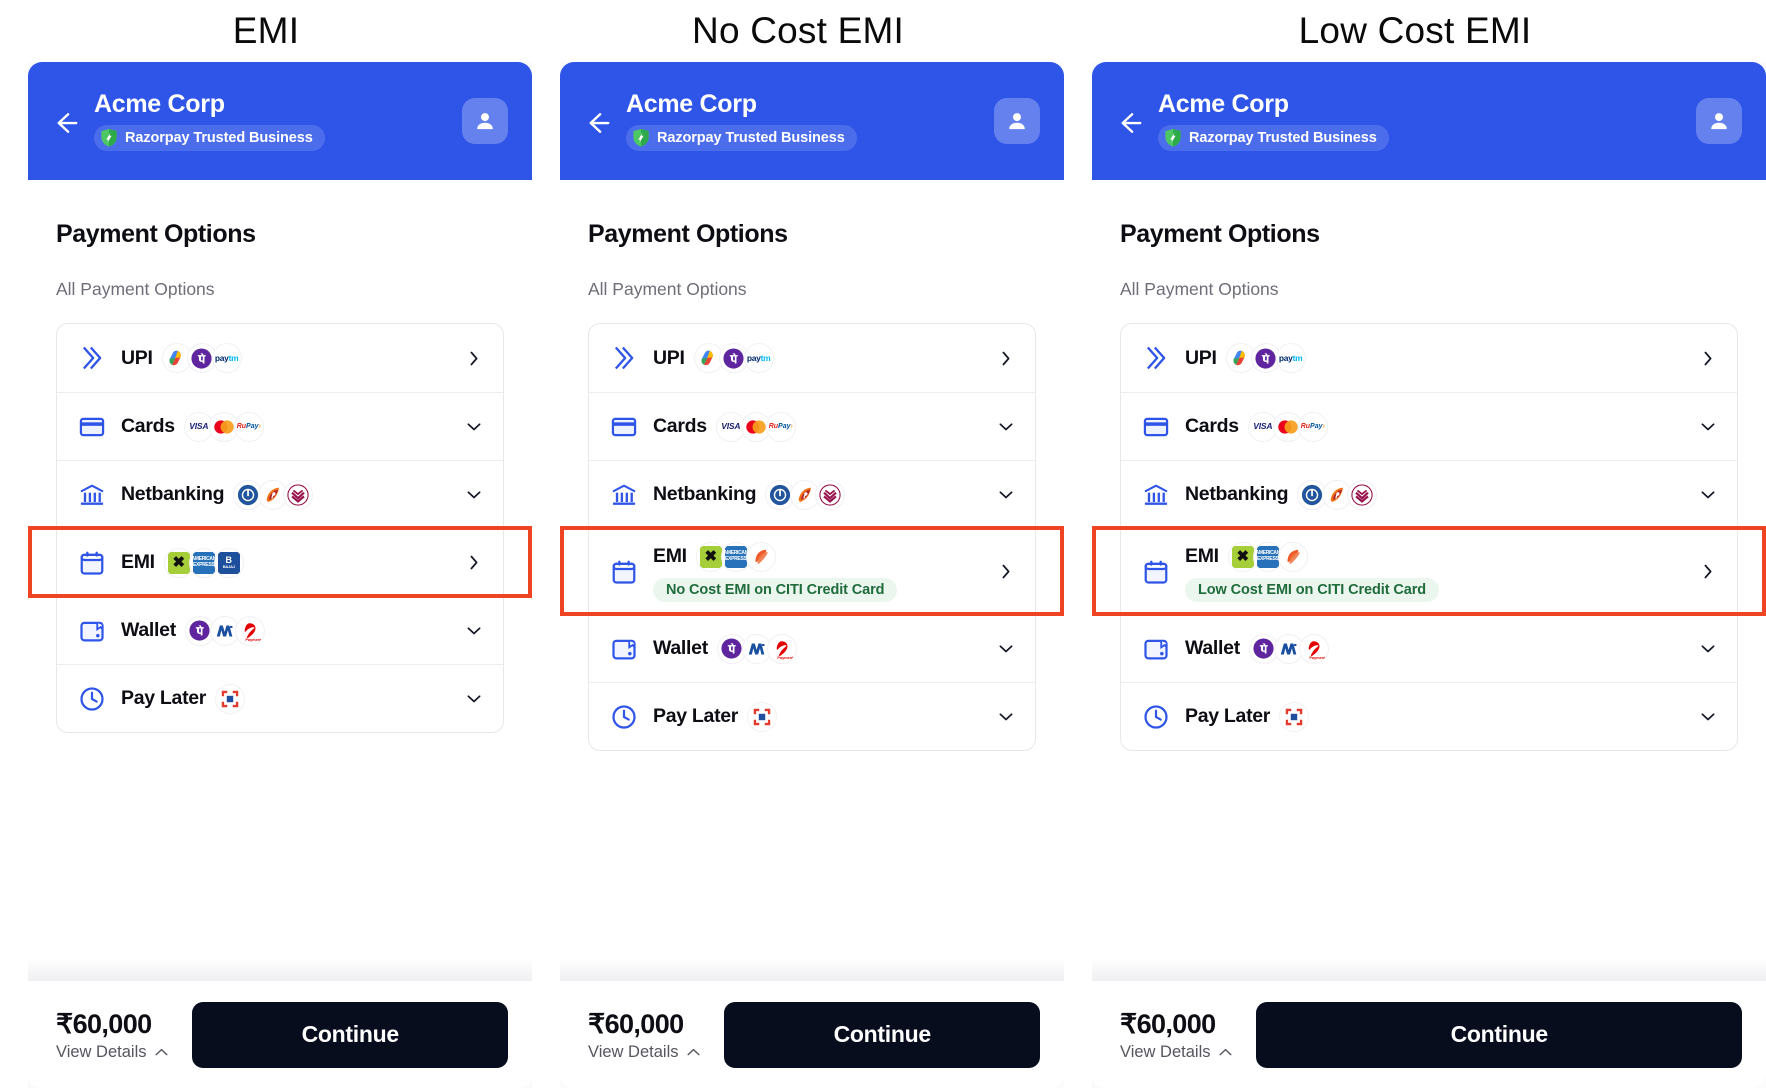 Image resolution: width=1766 pixels, height=1088 pixels. Describe the element at coordinates (248, 426) in the screenshot. I see `brand-logo-rupay: Ru Pay ›` at that location.